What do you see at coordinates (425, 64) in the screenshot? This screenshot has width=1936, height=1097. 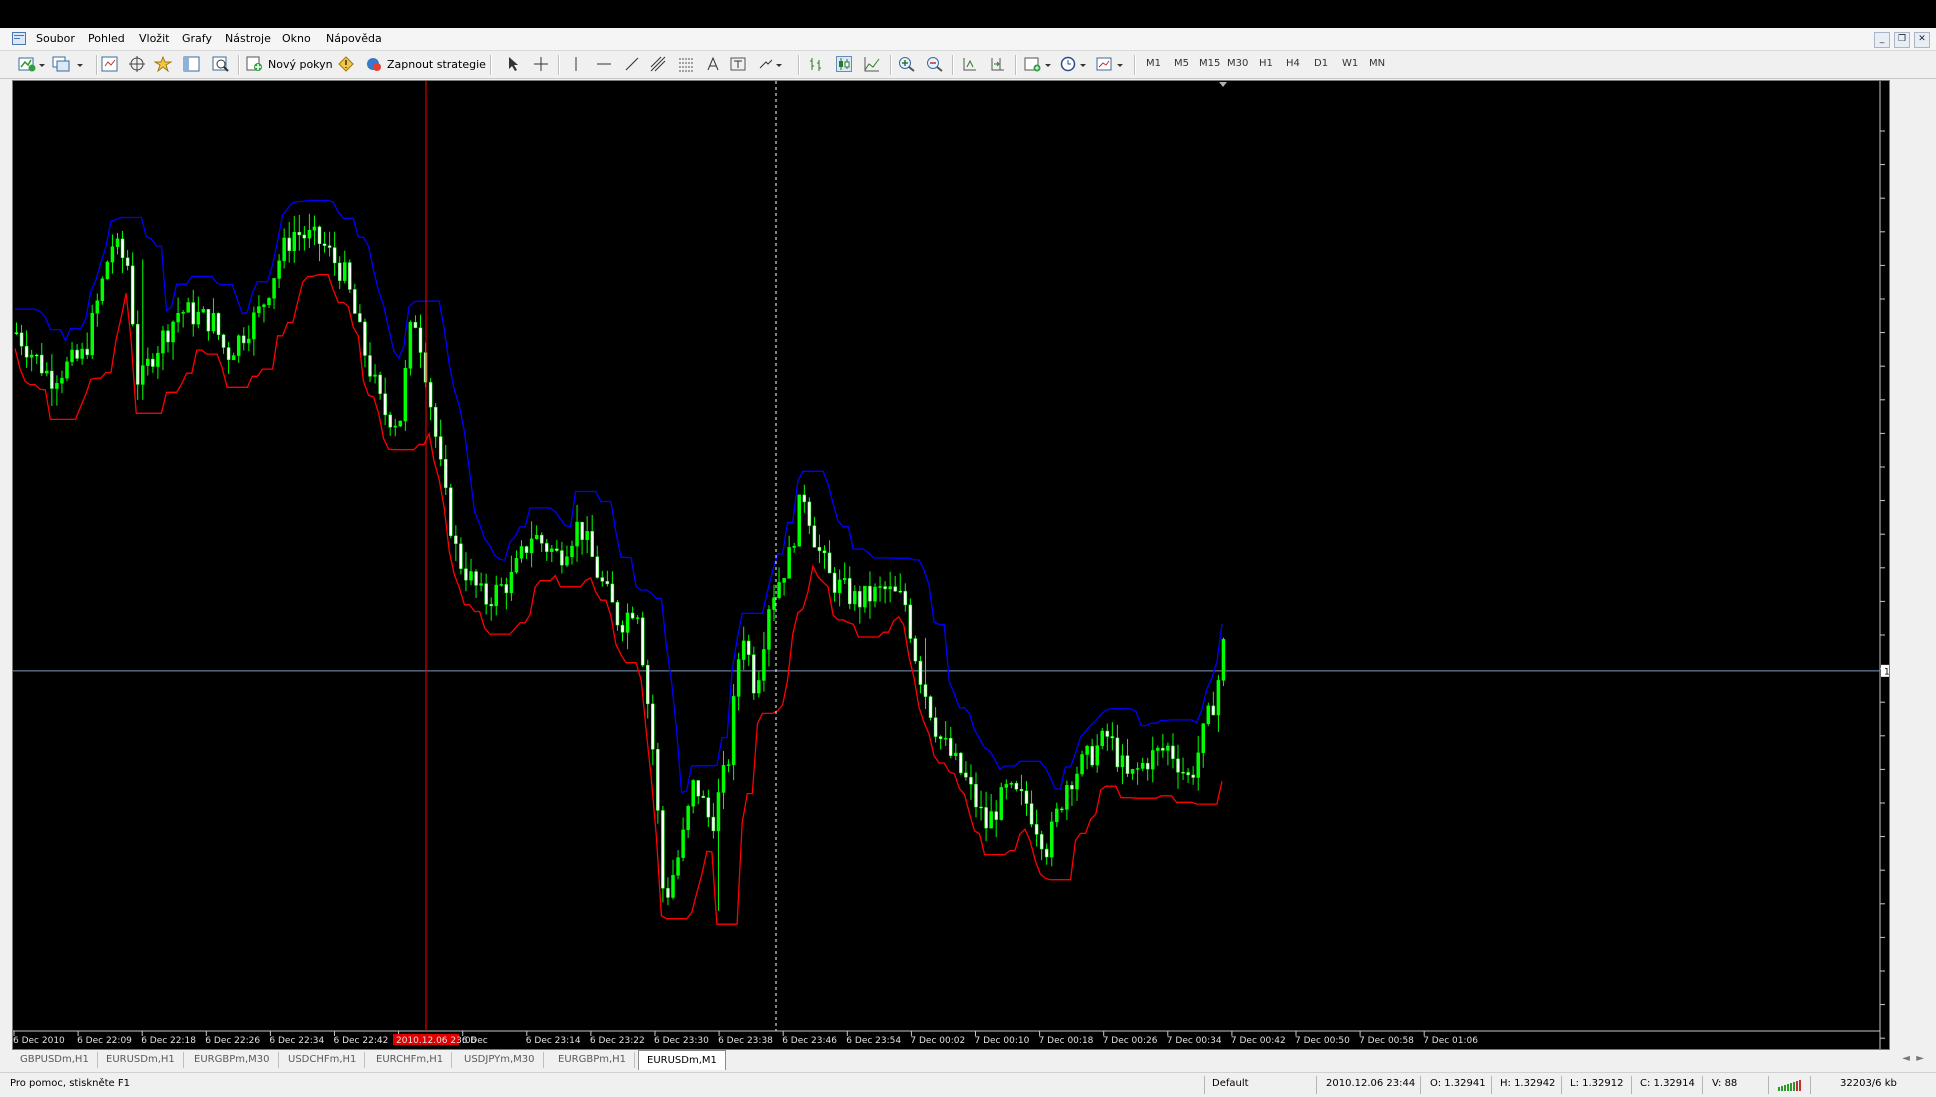 I see `expert-advisors-button: Zapnout strategie` at bounding box center [425, 64].